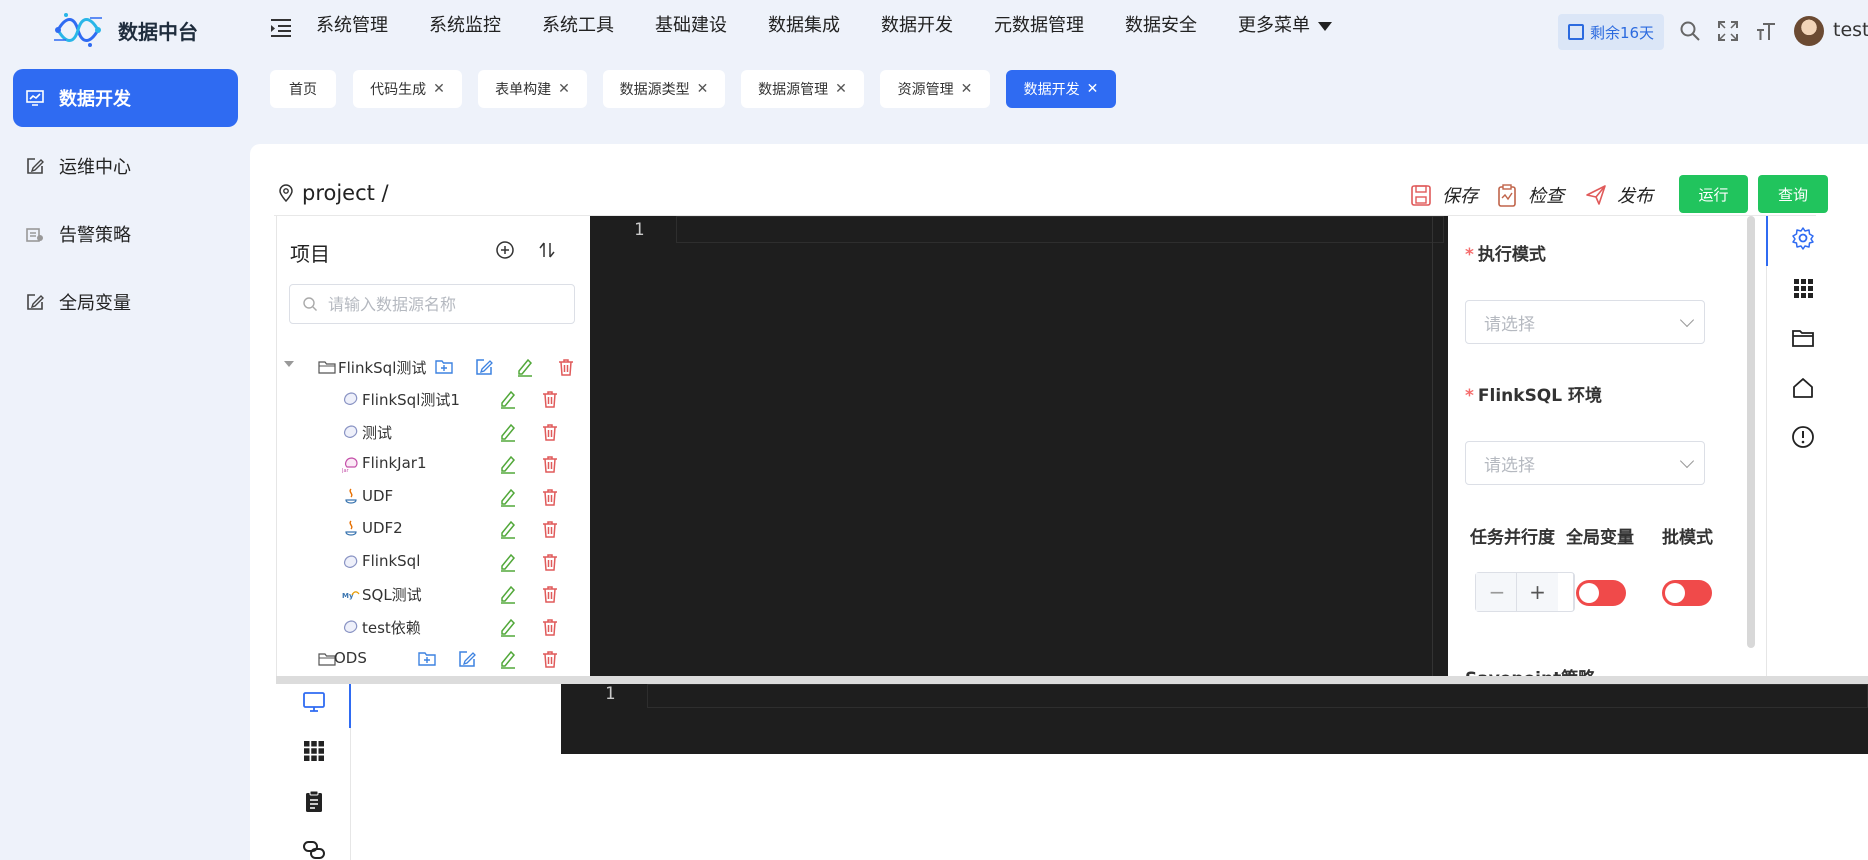 This screenshot has width=1868, height=860. Describe the element at coordinates (314, 849) in the screenshot. I see `link-icon` at that location.